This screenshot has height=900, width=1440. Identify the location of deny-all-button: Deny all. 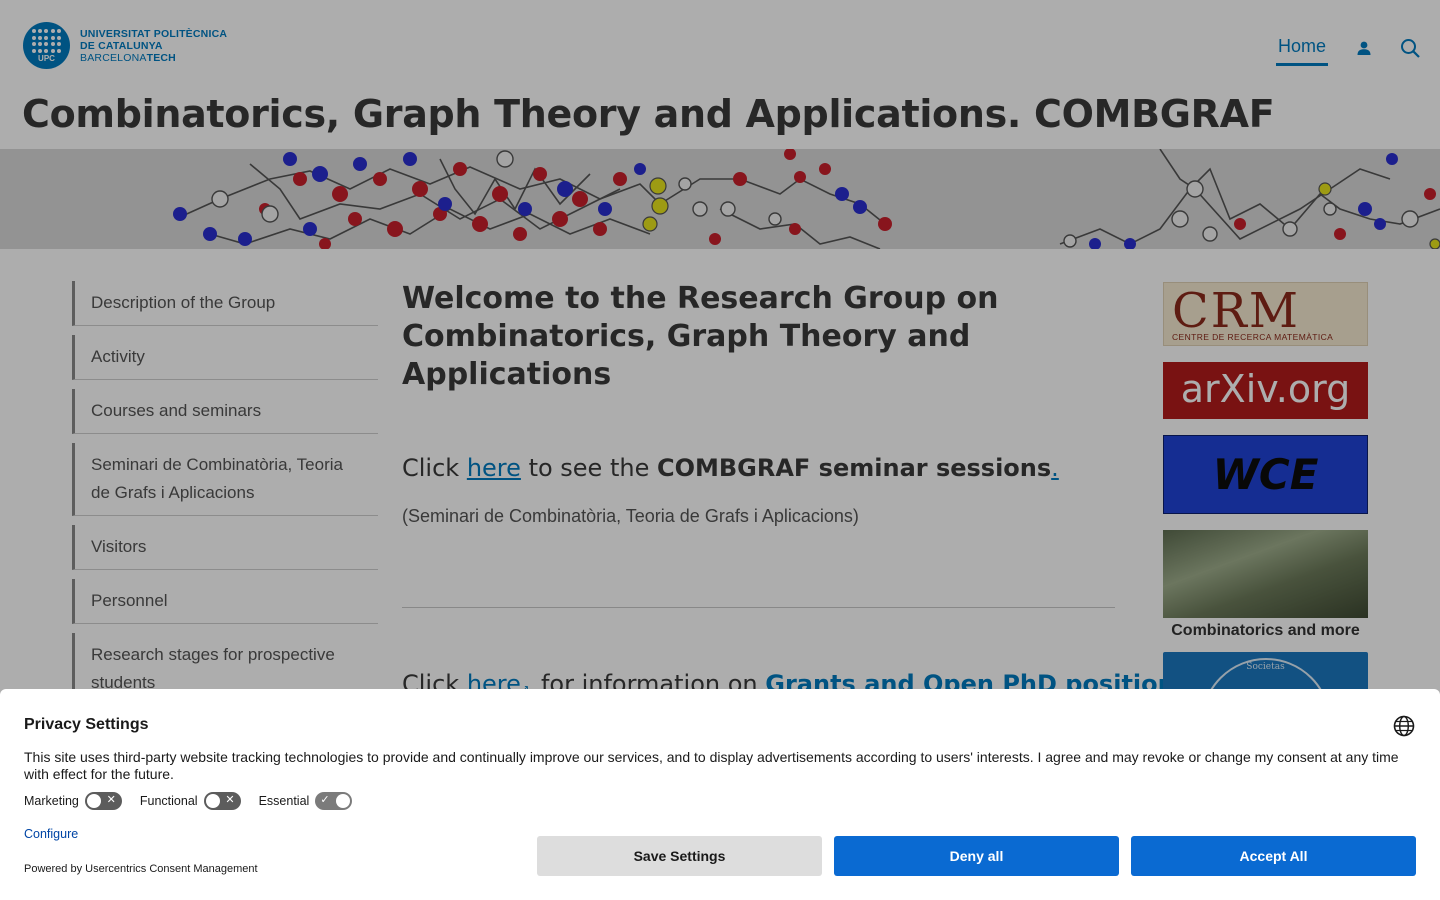
(976, 856).